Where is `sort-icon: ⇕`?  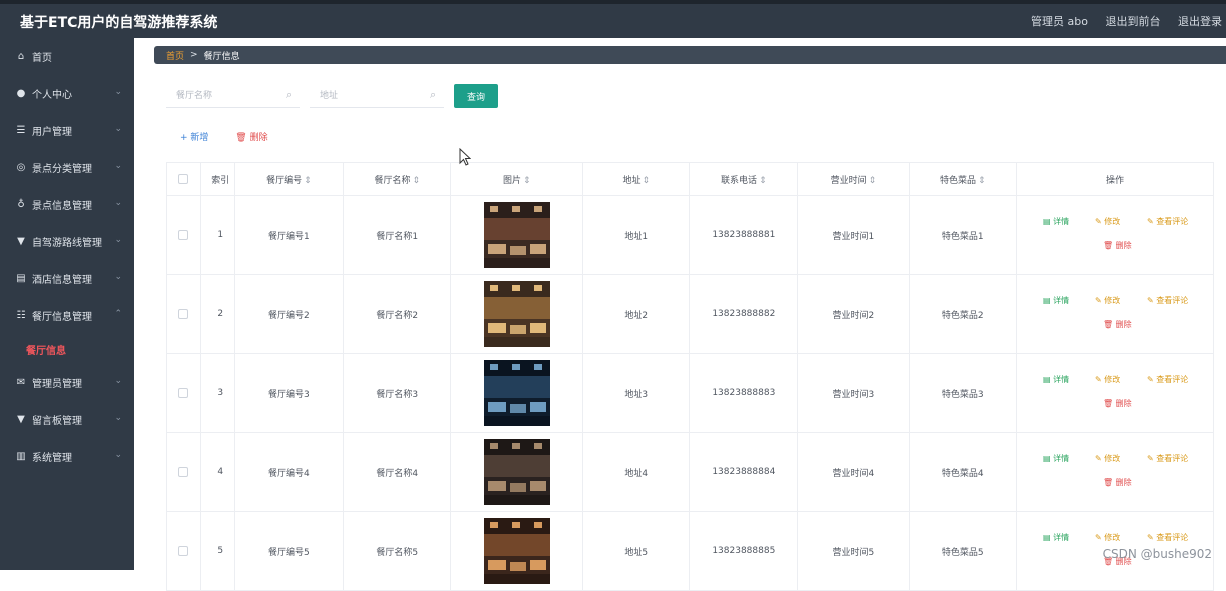 sort-icon: ⇕ is located at coordinates (308, 180).